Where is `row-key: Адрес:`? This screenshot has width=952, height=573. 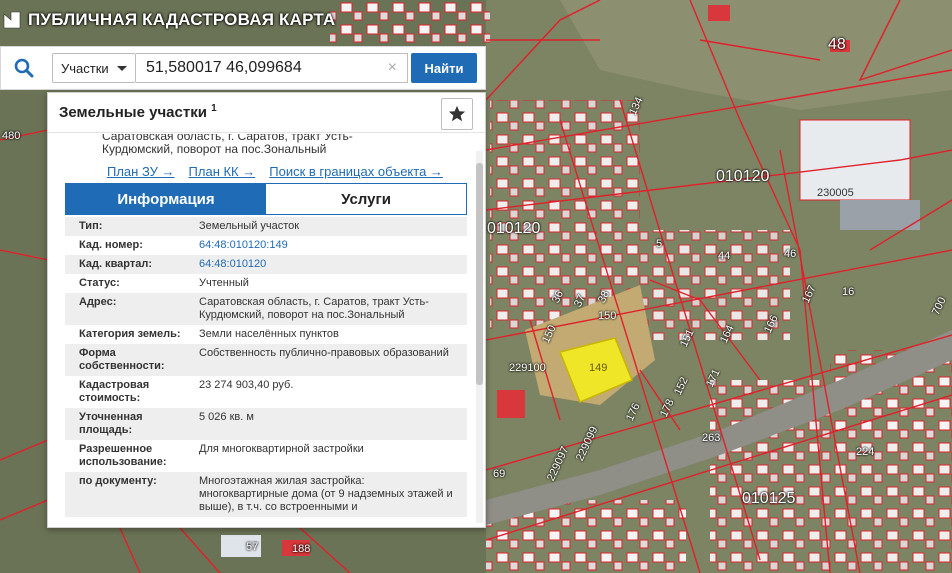
row-key: Адрес: is located at coordinates (98, 302).